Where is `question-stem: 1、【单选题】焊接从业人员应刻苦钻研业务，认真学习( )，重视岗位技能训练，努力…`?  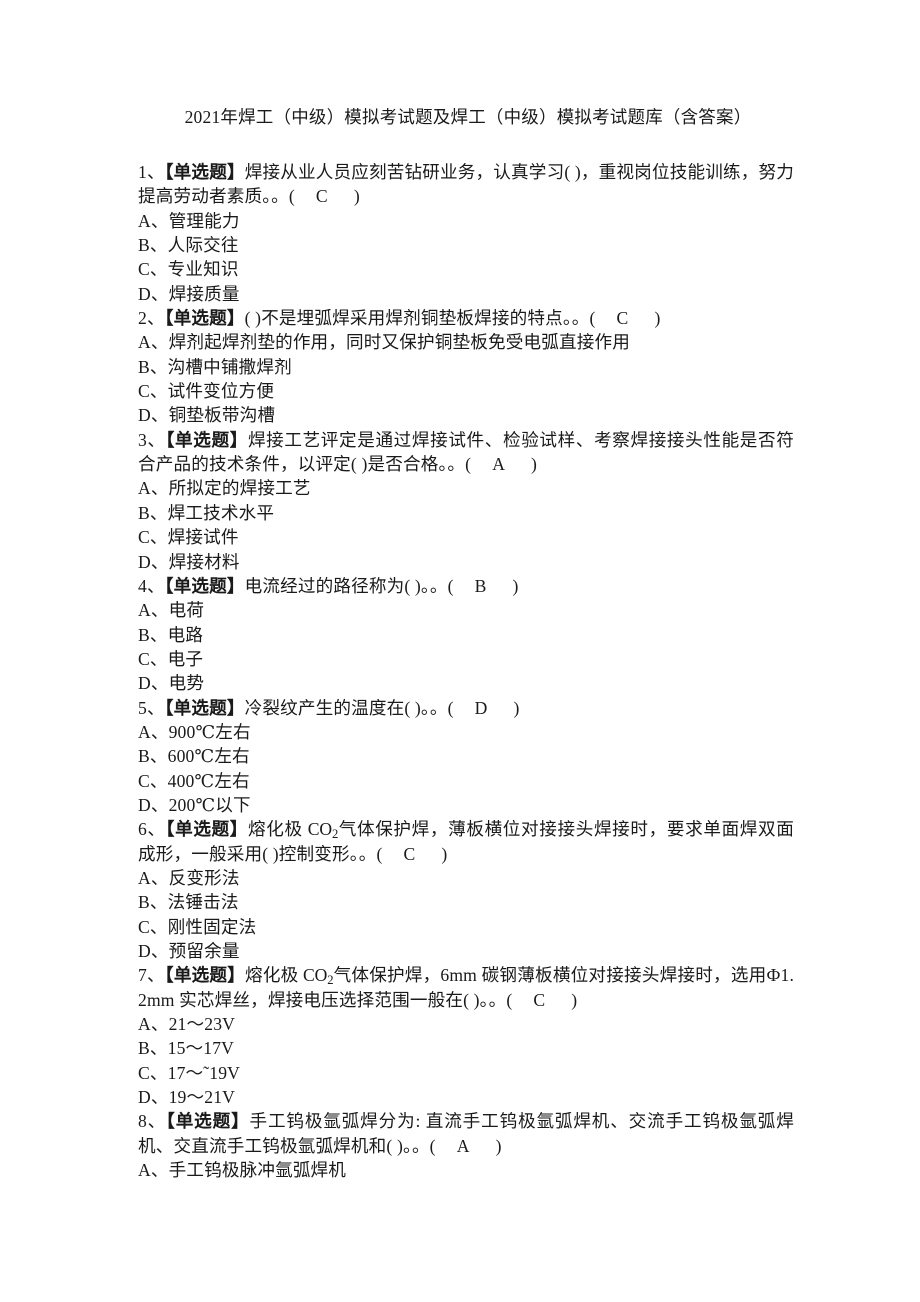 question-stem: 1、【单选题】焊接从业人员应刻苦钻研业务，认真学习( )，重视岗位技能训练，努力… is located at coordinates (466, 184).